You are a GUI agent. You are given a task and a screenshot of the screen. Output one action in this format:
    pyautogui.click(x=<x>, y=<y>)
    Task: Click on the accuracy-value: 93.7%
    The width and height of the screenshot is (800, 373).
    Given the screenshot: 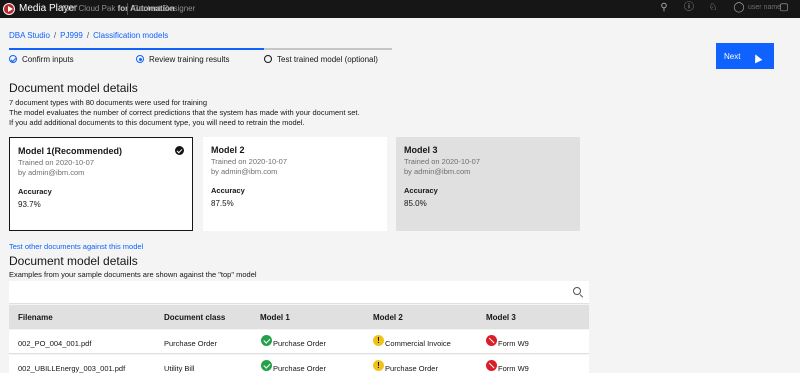 What is the action you would take?
    pyautogui.click(x=29, y=204)
    